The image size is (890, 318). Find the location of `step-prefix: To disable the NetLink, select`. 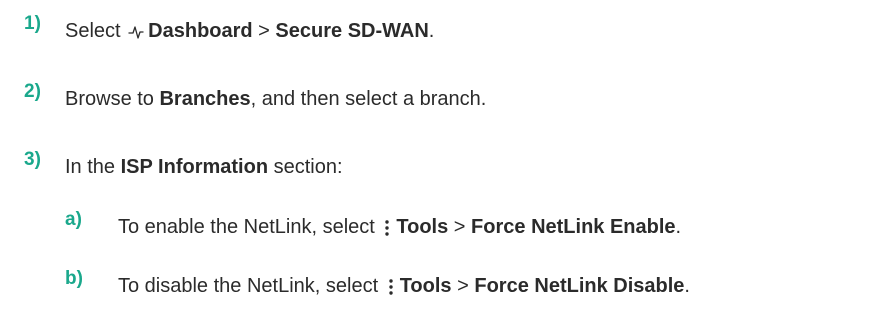

step-prefix: To disable the NetLink, select is located at coordinates (251, 286).